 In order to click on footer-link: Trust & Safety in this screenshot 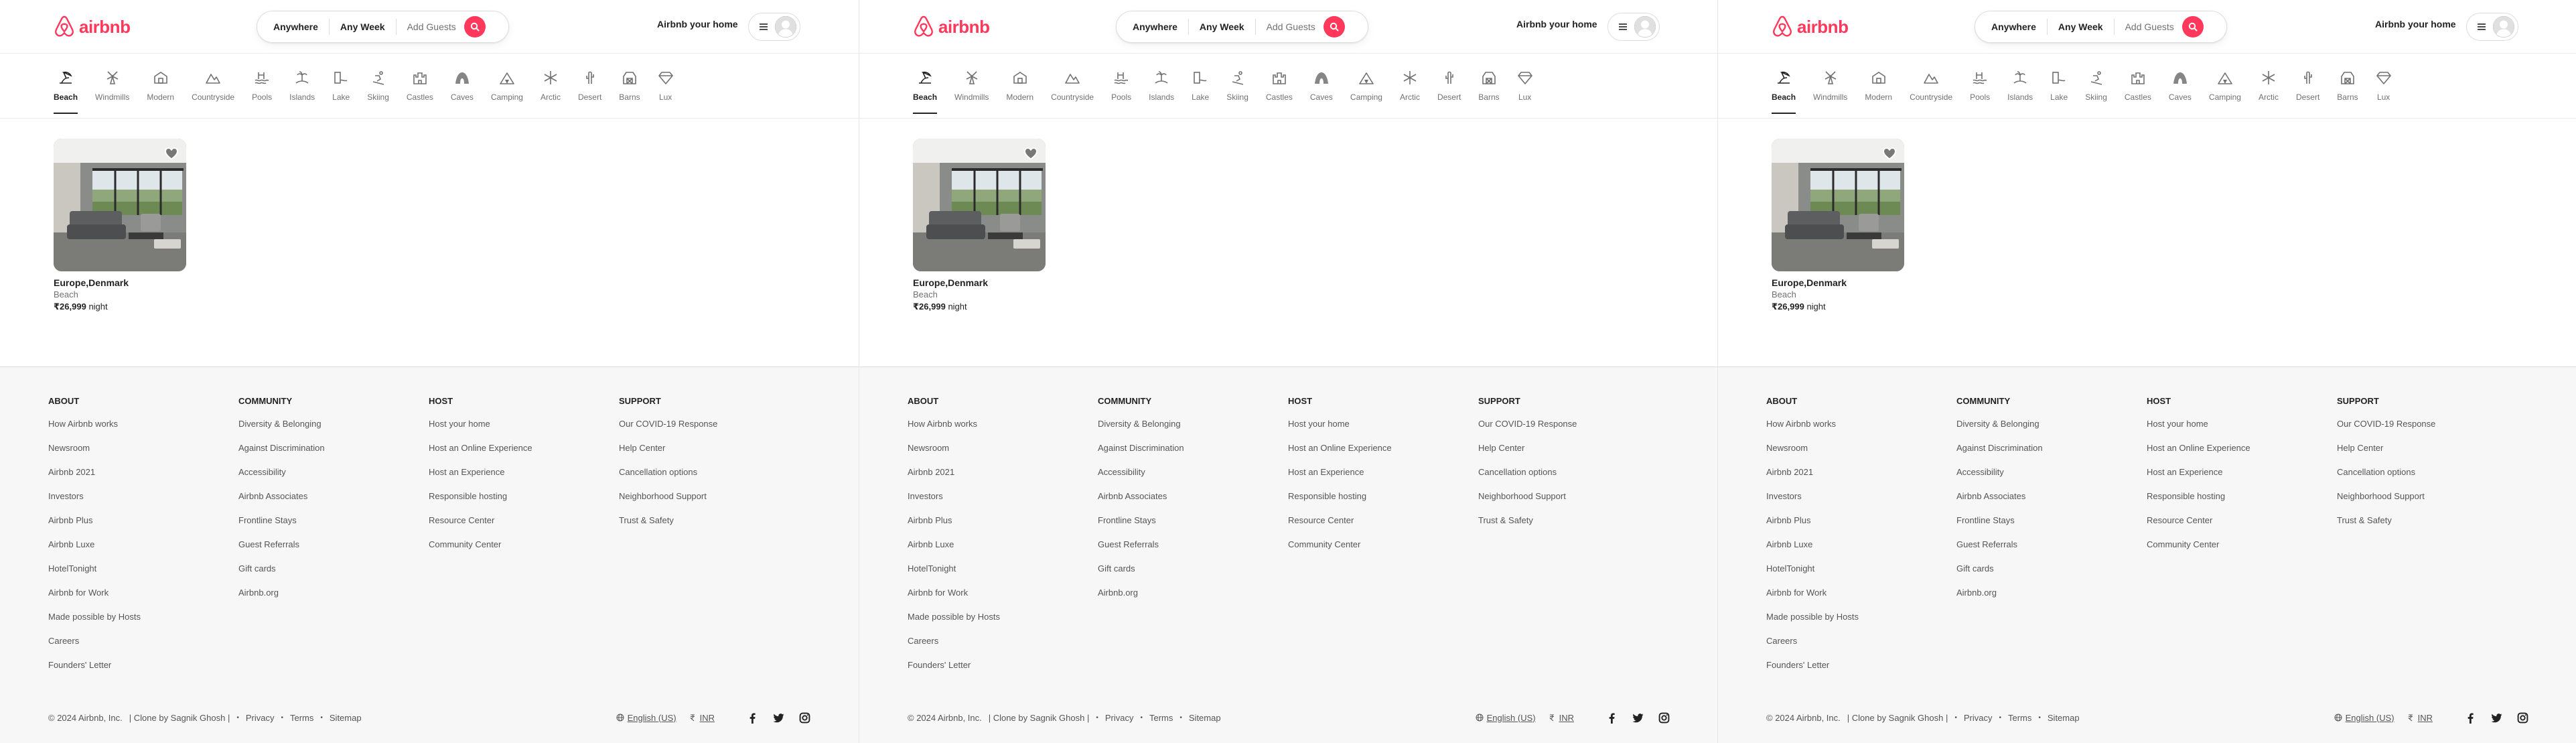, I will do `click(714, 526)`.